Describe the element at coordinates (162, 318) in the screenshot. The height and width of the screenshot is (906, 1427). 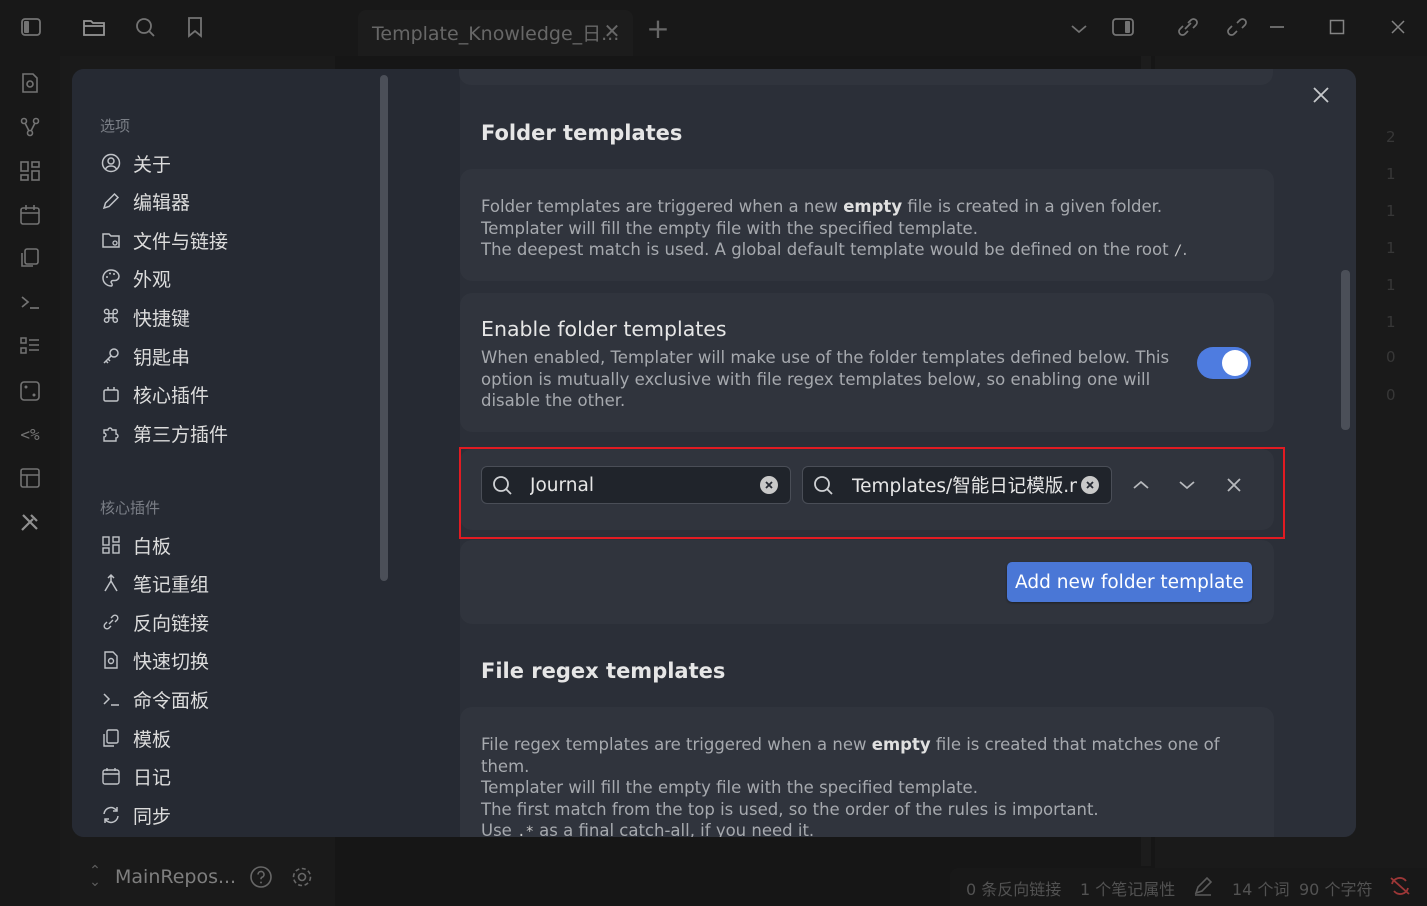
I see `sidebar-item-label: 快捷键` at that location.